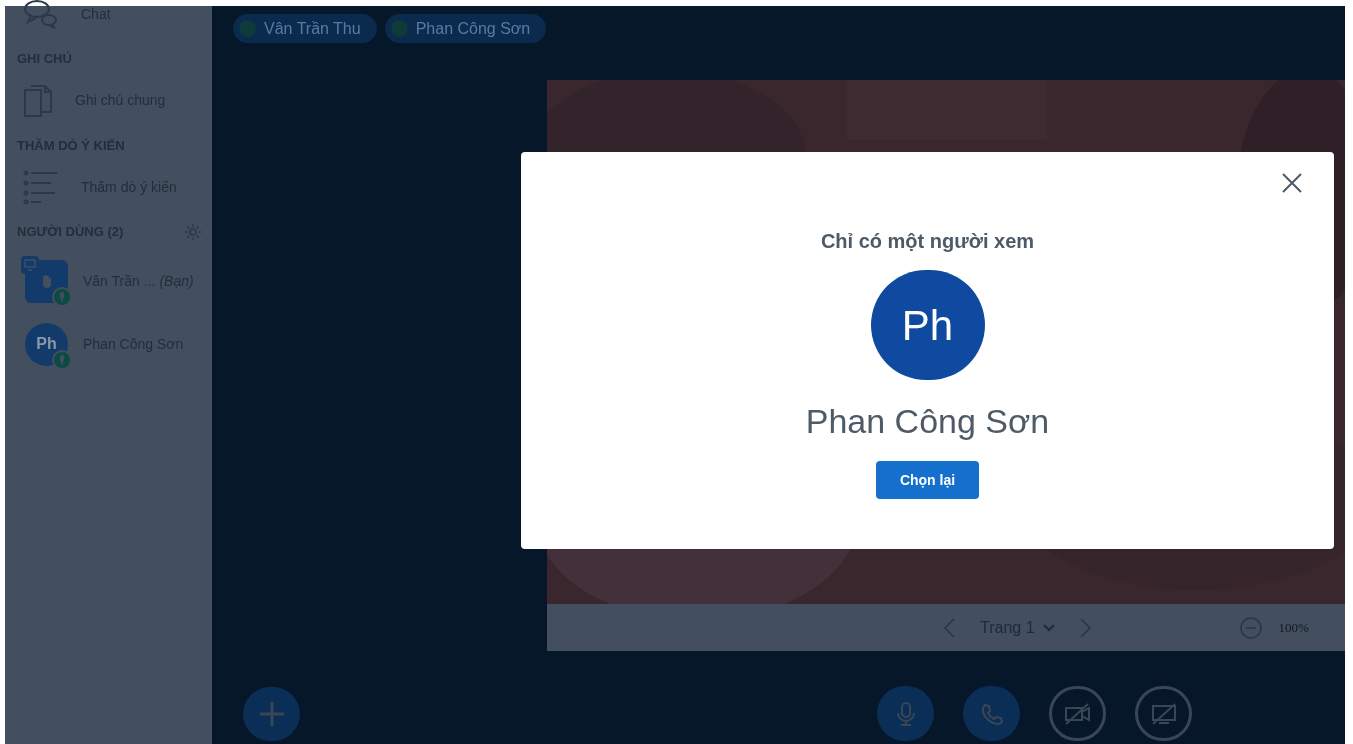 This screenshot has width=1353, height=744. I want to click on video-off-icon, so click(1077, 713).